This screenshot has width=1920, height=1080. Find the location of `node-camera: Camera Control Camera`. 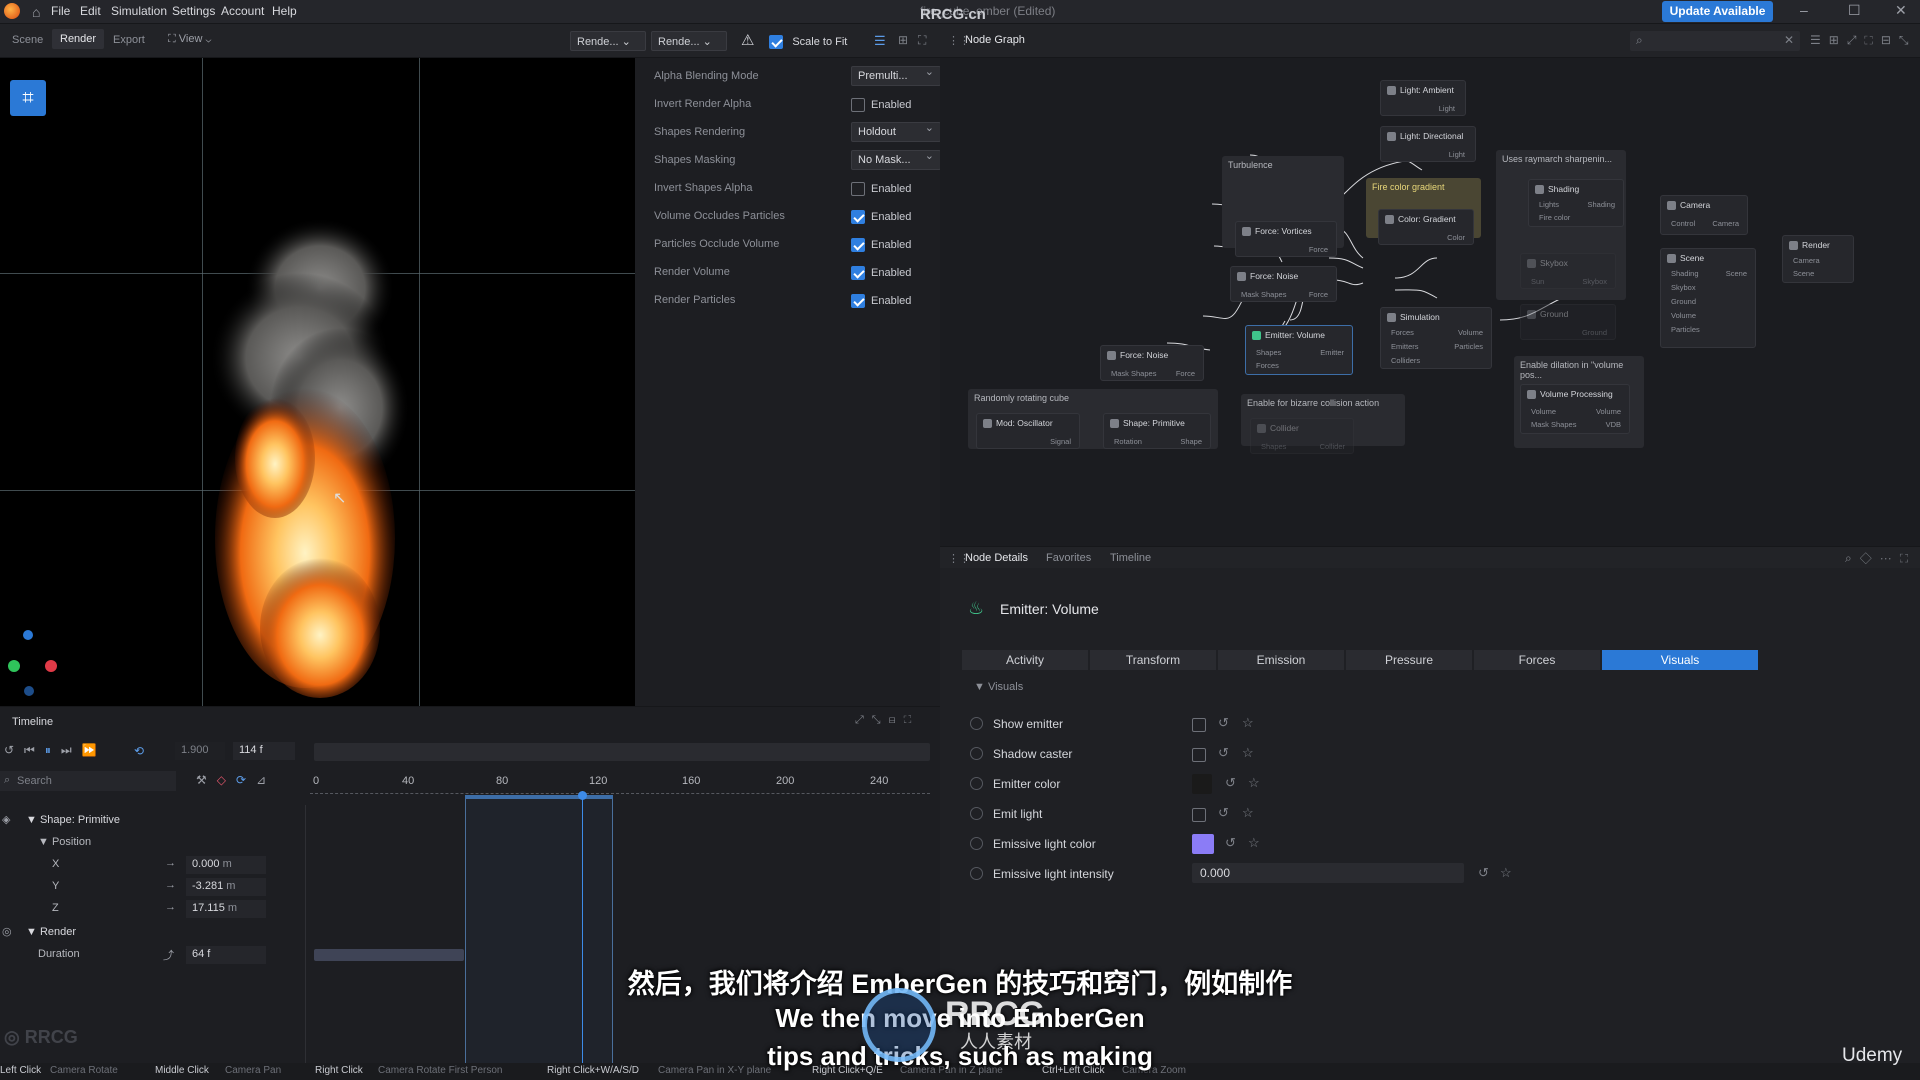

node-camera: Camera Control Camera is located at coordinates (1704, 215).